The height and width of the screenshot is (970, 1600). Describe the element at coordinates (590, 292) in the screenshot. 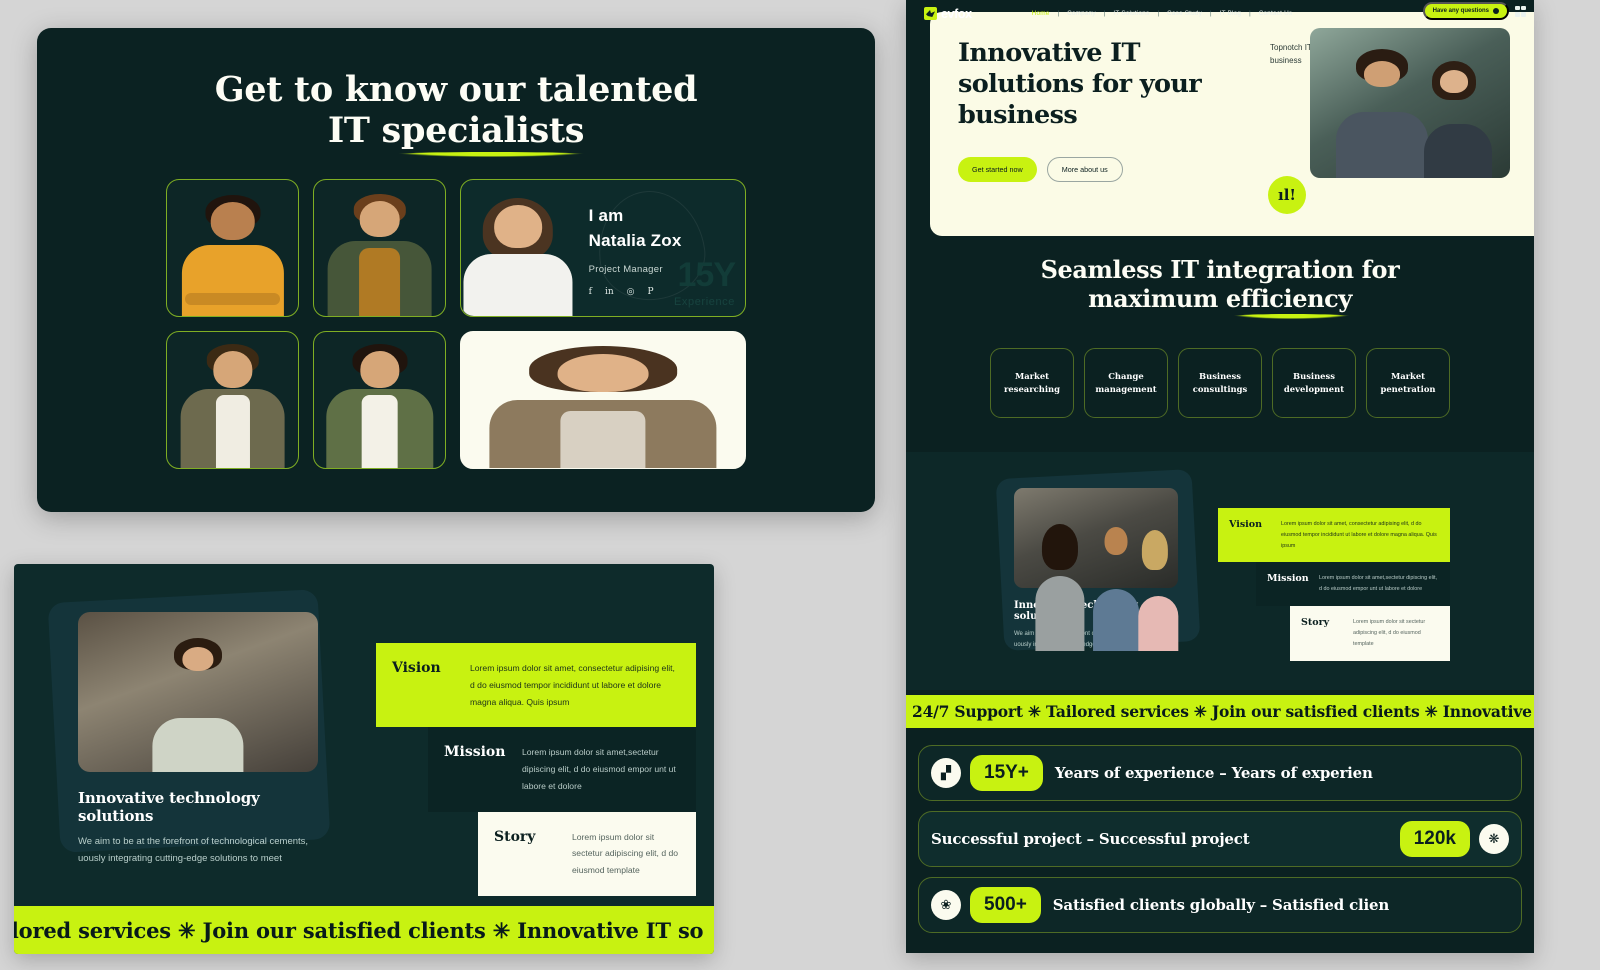

I see `facebook-icon: f` at that location.